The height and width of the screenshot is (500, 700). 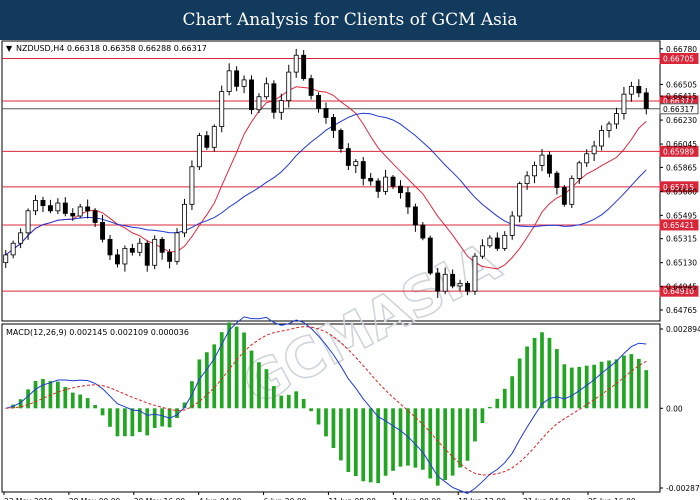 I want to click on price-tick-label: 0.66780, so click(x=681, y=49).